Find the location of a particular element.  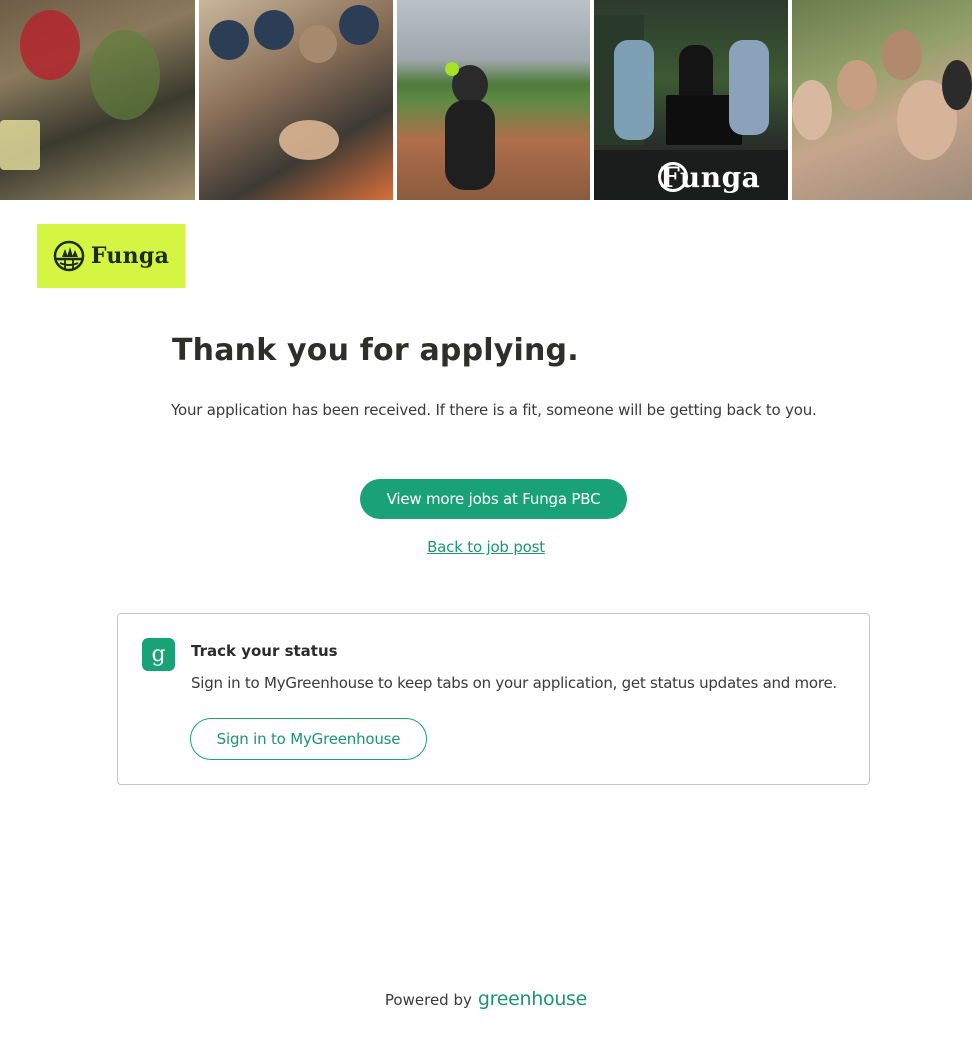

event-booth-photo: Funga is located at coordinates (691, 100).